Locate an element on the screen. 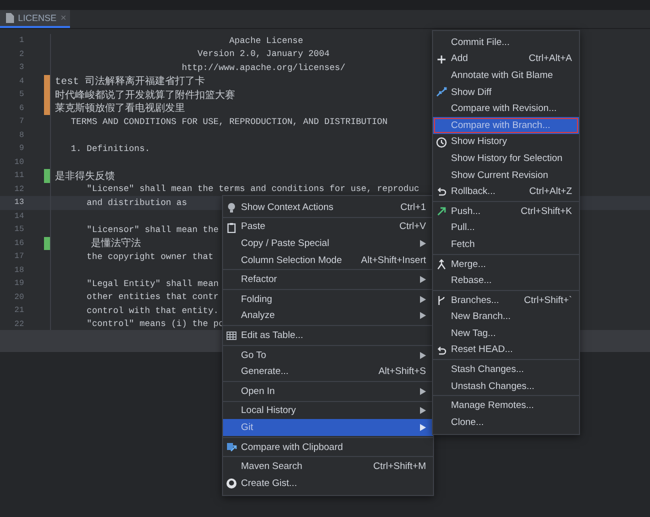  line-number: 17 is located at coordinates (18, 257).